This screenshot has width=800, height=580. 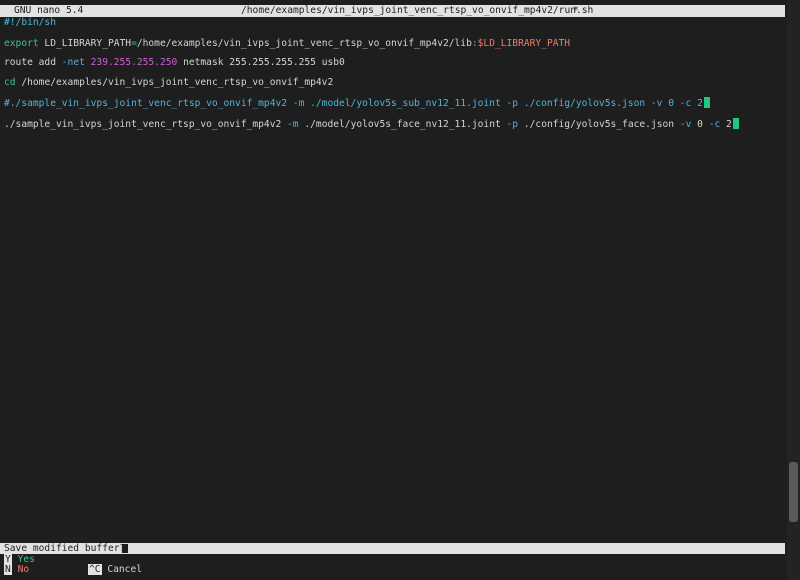 What do you see at coordinates (392, 548) in the screenshot?
I see `save-prompt-bar: Save modified buffer?` at bounding box center [392, 548].